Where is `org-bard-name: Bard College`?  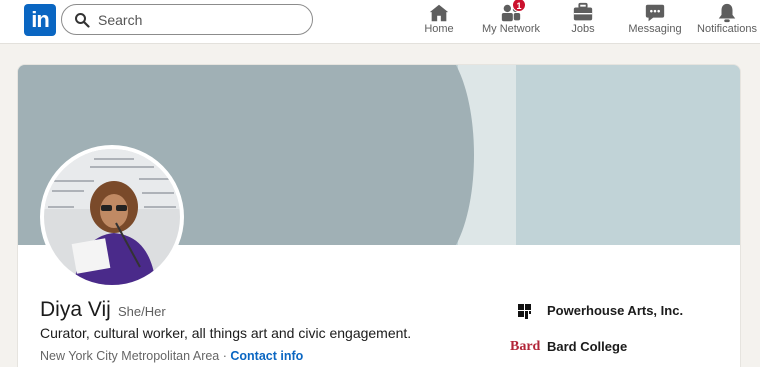
org-bard-name: Bard College is located at coordinates (587, 346).